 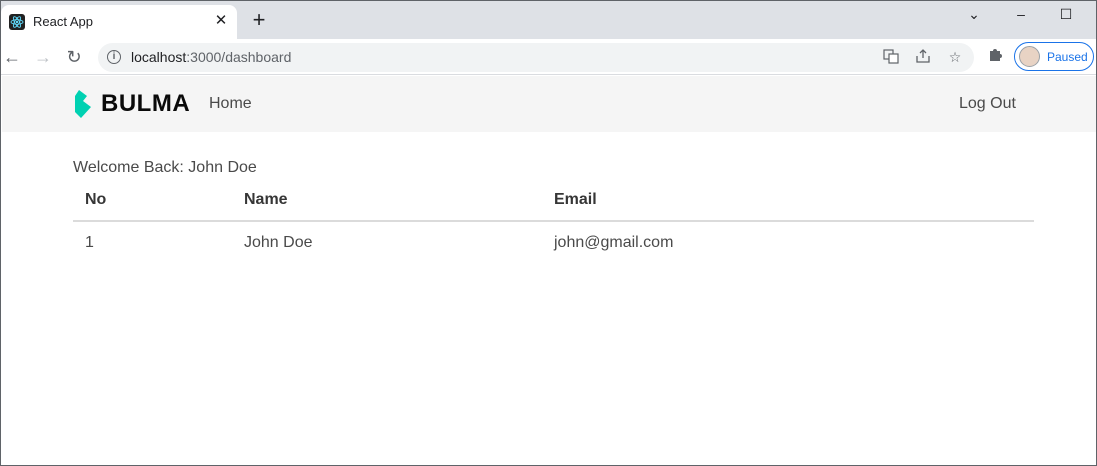 I want to click on nav-home-link: Home, so click(x=230, y=104).